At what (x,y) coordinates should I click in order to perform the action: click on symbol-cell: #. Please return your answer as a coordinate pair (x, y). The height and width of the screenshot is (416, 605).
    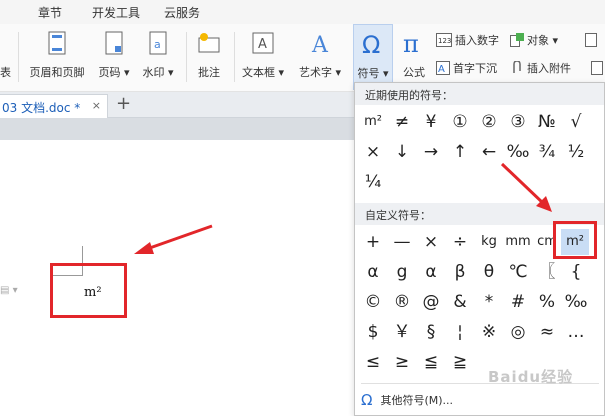
    Looking at the image, I should click on (518, 302).